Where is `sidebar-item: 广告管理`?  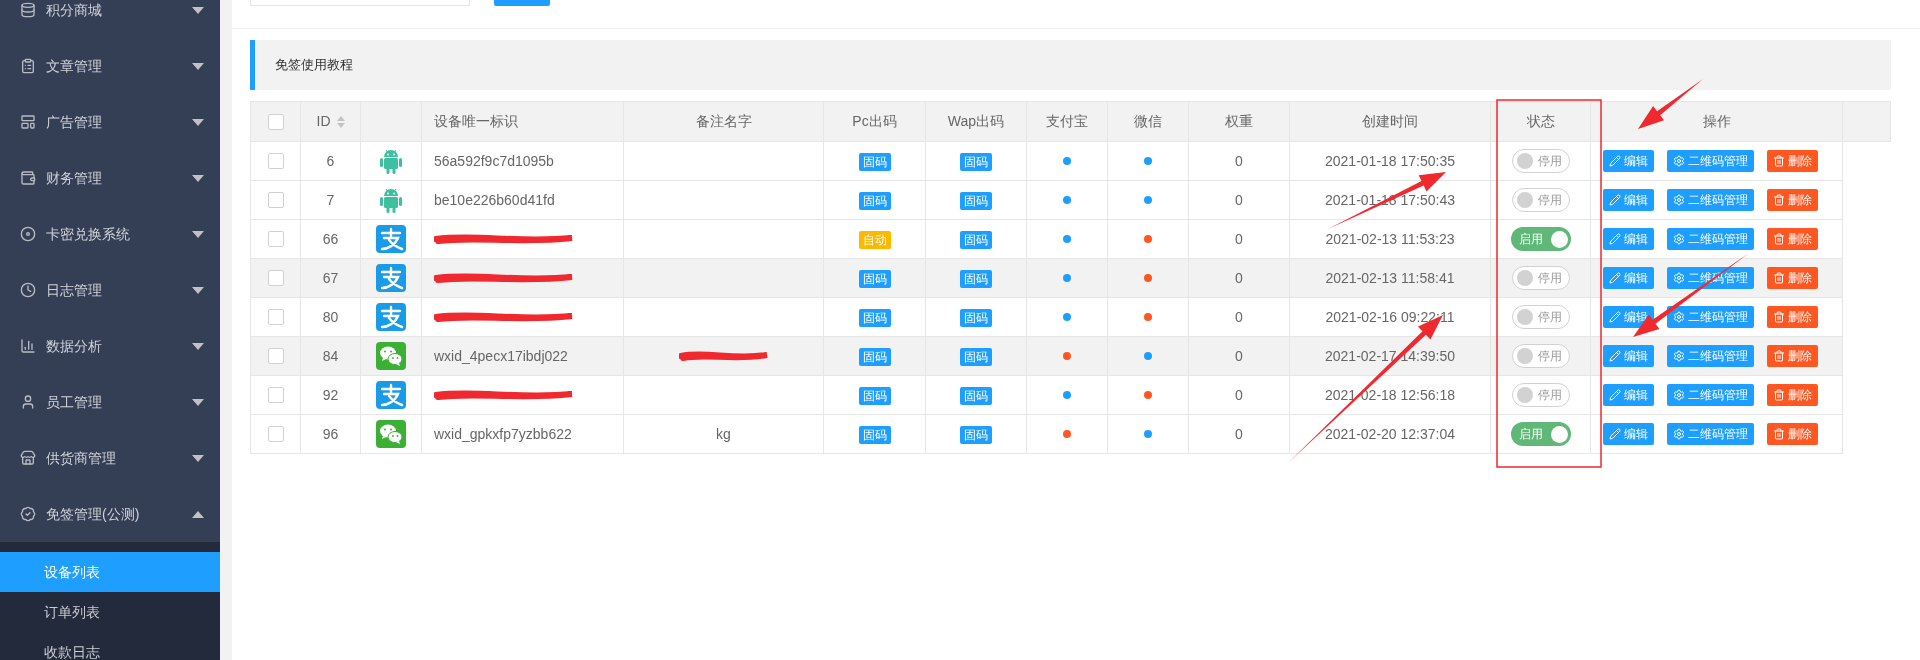
sidebar-item: 广告管理 is located at coordinates (110, 122).